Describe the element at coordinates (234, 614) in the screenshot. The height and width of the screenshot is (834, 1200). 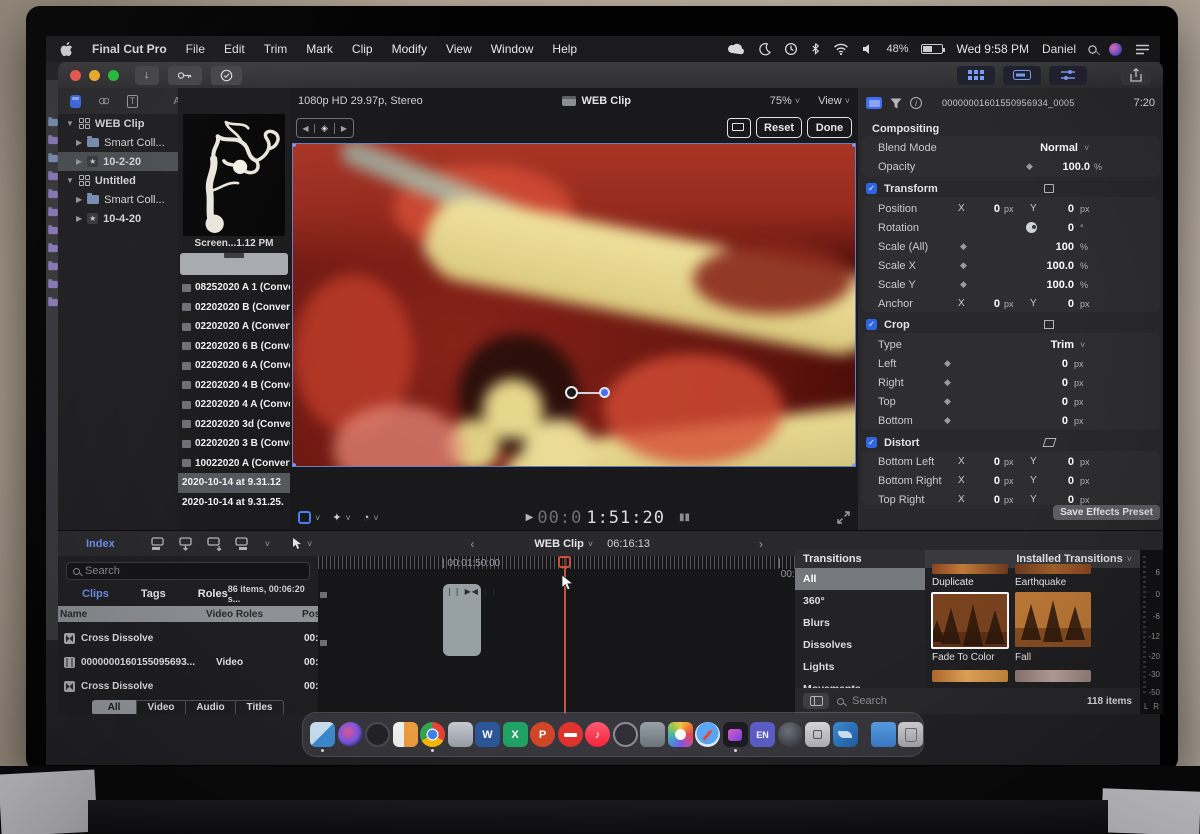
I see `column-video-roles: Video Roles` at that location.